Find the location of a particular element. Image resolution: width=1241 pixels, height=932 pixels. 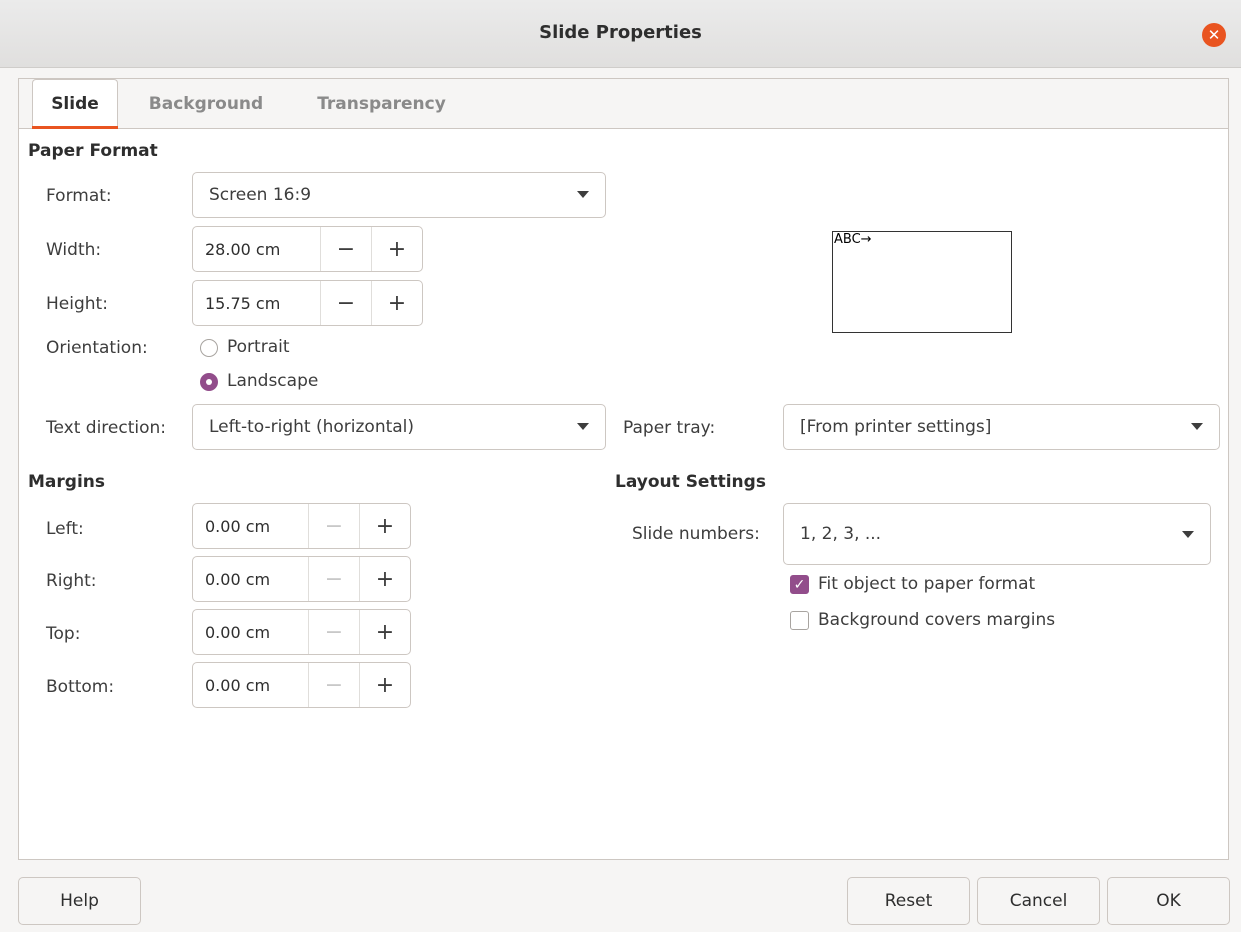

height-increment-button: + is located at coordinates (396, 303).